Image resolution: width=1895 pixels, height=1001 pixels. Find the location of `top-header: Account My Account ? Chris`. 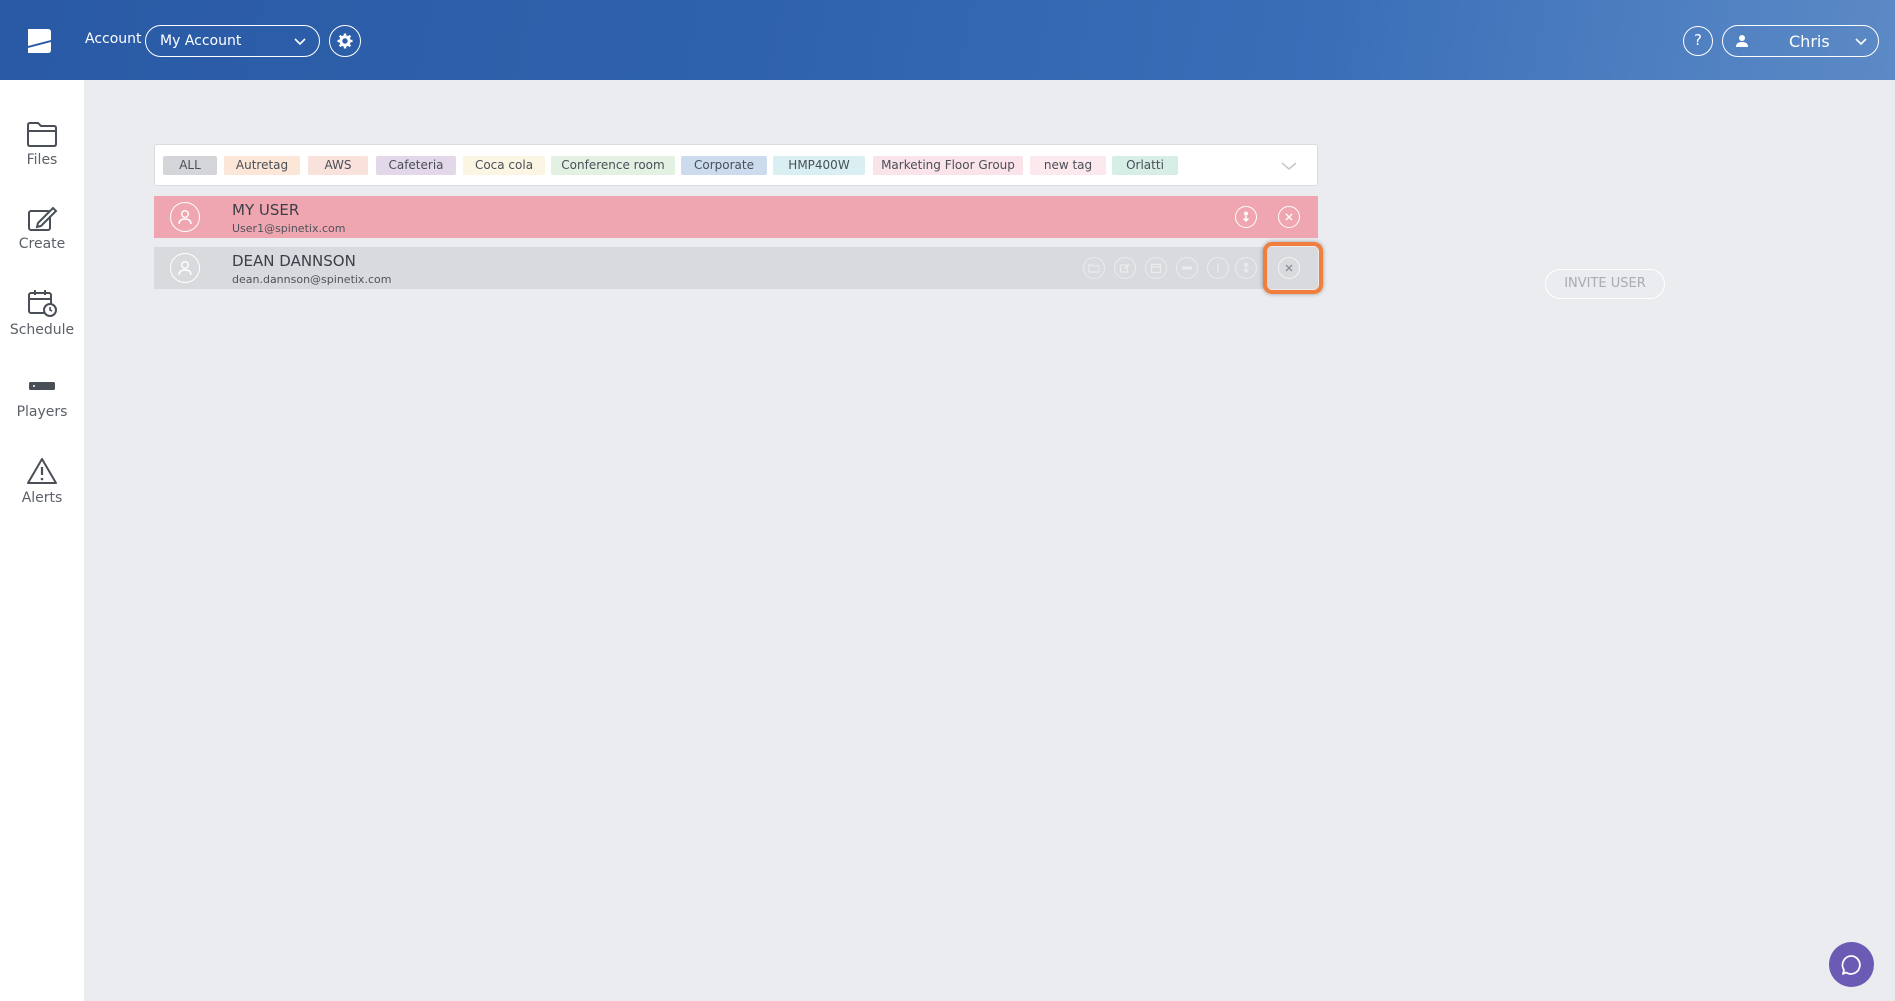

top-header: Account My Account ? Chris is located at coordinates (947, 40).